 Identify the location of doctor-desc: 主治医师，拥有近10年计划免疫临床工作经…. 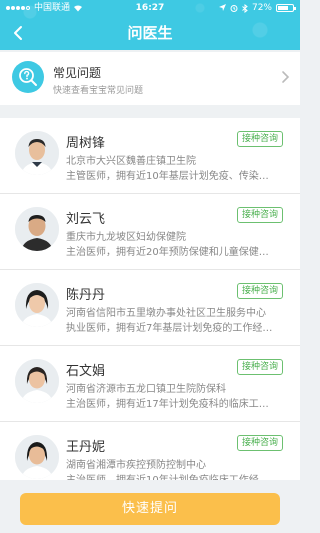
(174, 475).